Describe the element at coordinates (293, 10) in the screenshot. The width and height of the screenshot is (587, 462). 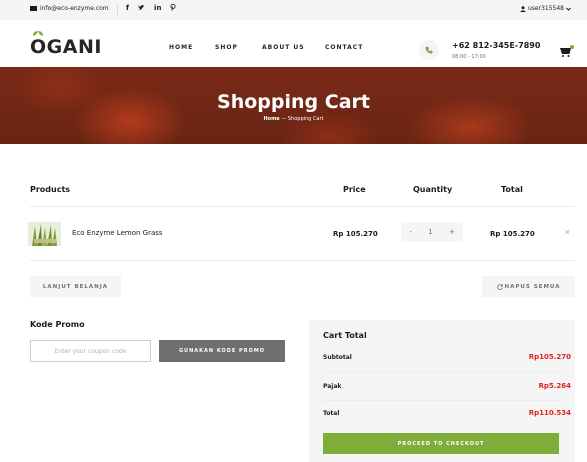
I see `top-bar: info@eco-enzyme.com f in user315548` at that location.